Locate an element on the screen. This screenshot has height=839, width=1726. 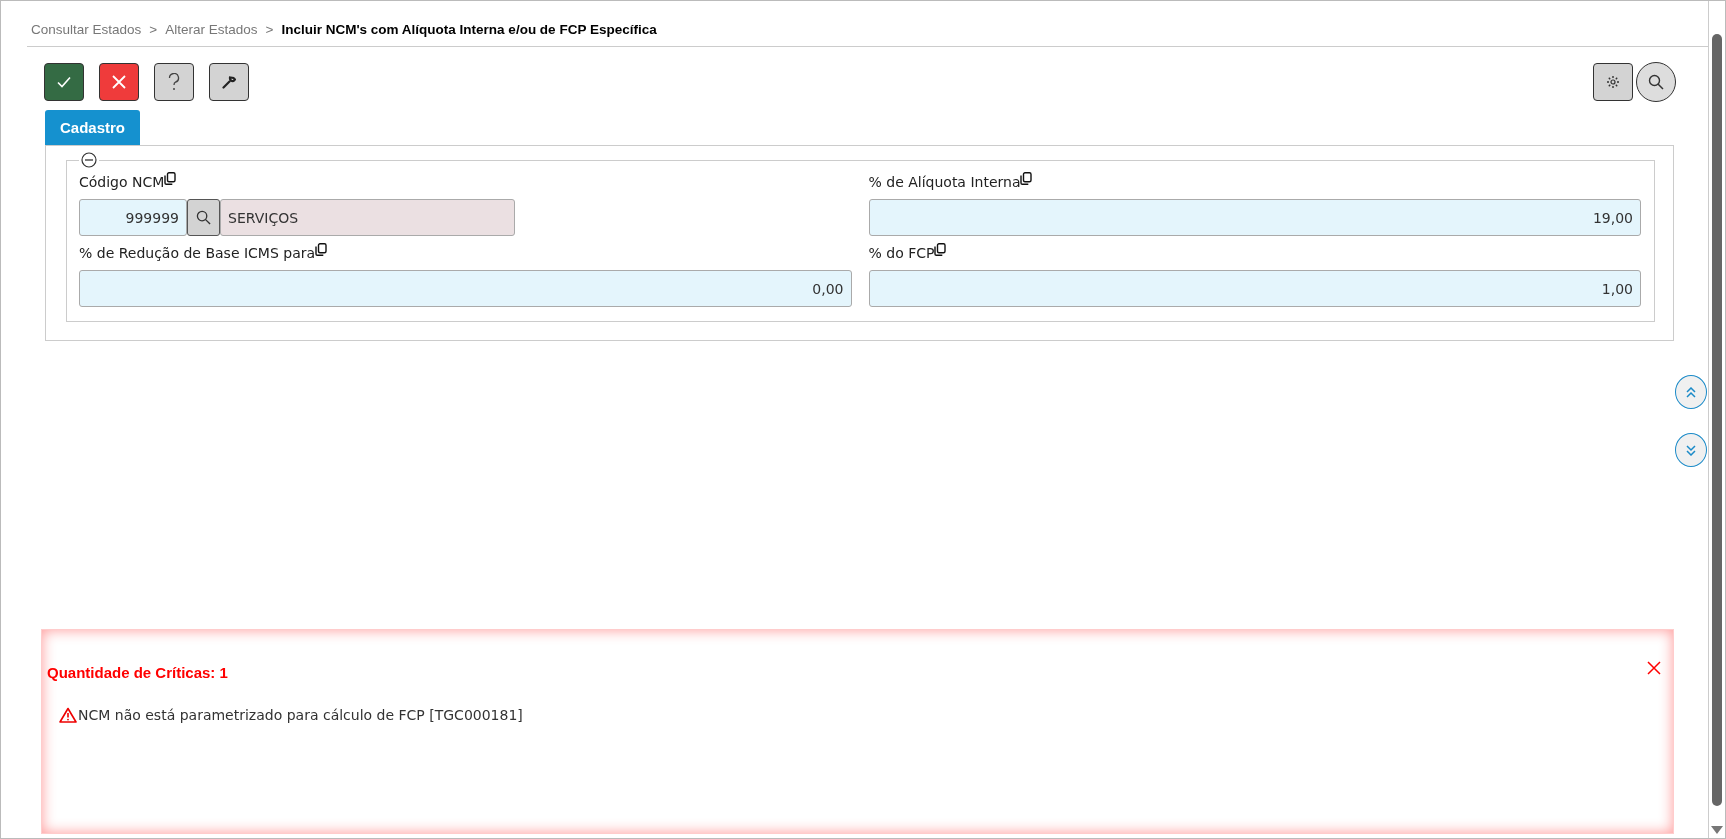
check-icon is located at coordinates (64, 82).